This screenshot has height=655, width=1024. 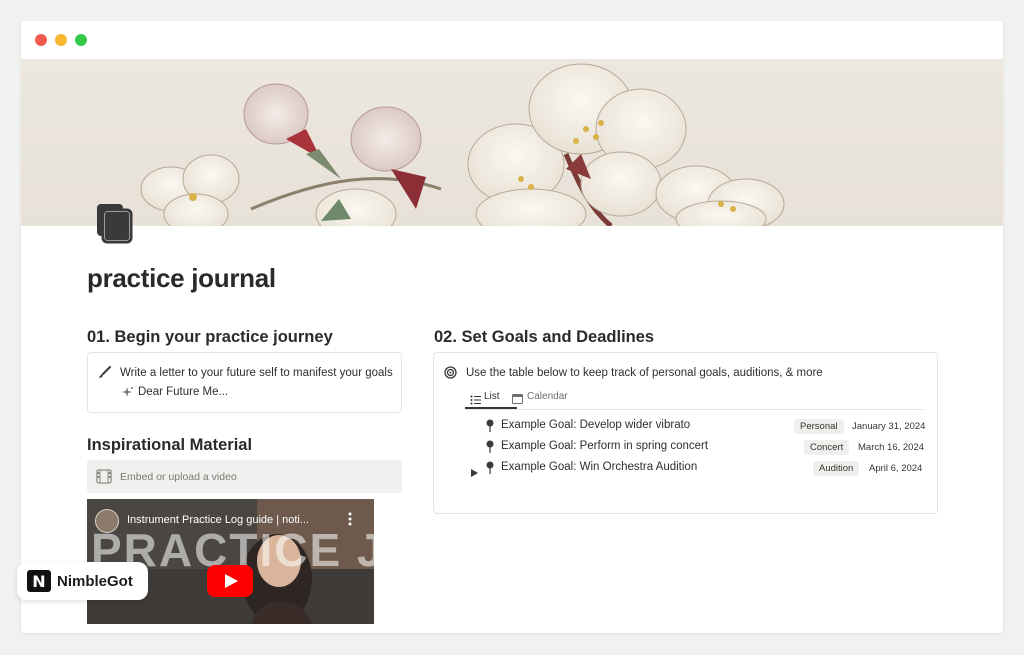 What do you see at coordinates (115, 223) in the screenshot?
I see `book-stack-icon` at bounding box center [115, 223].